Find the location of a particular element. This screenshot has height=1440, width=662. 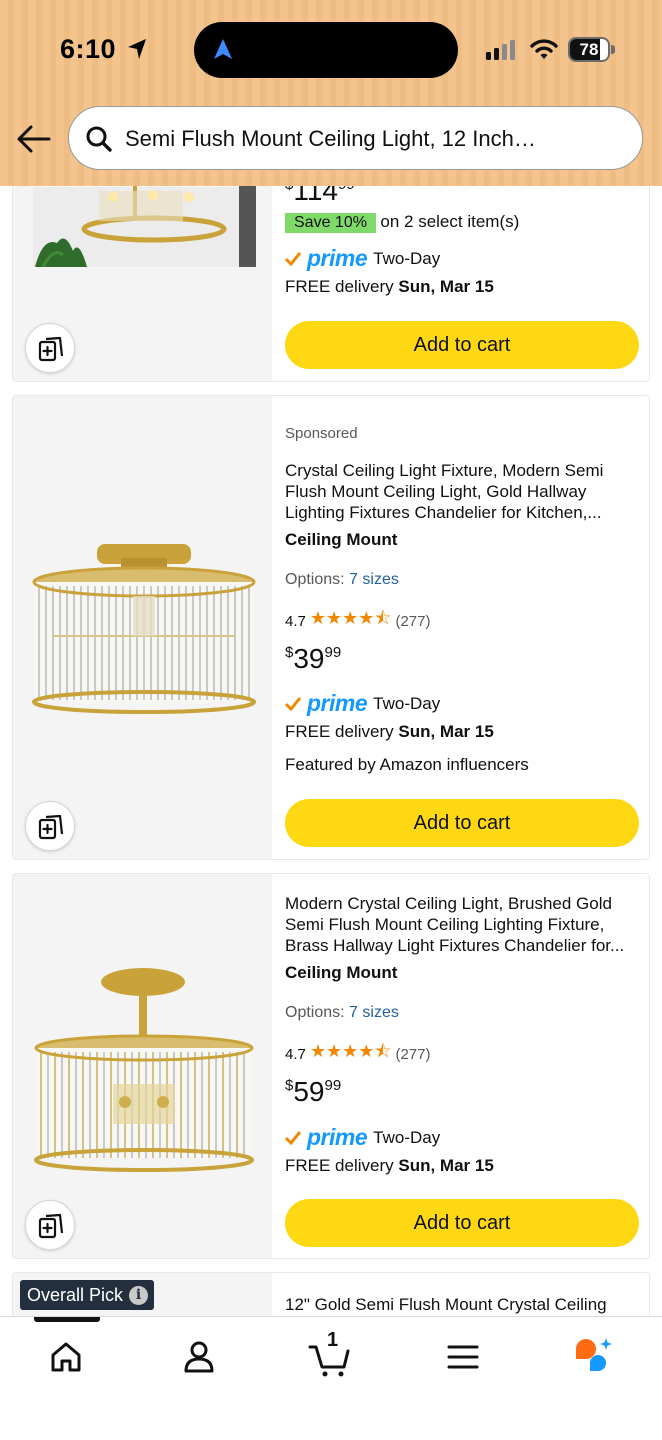

savings-row: Save 10% on 2 select item(s) is located at coordinates (402, 222).